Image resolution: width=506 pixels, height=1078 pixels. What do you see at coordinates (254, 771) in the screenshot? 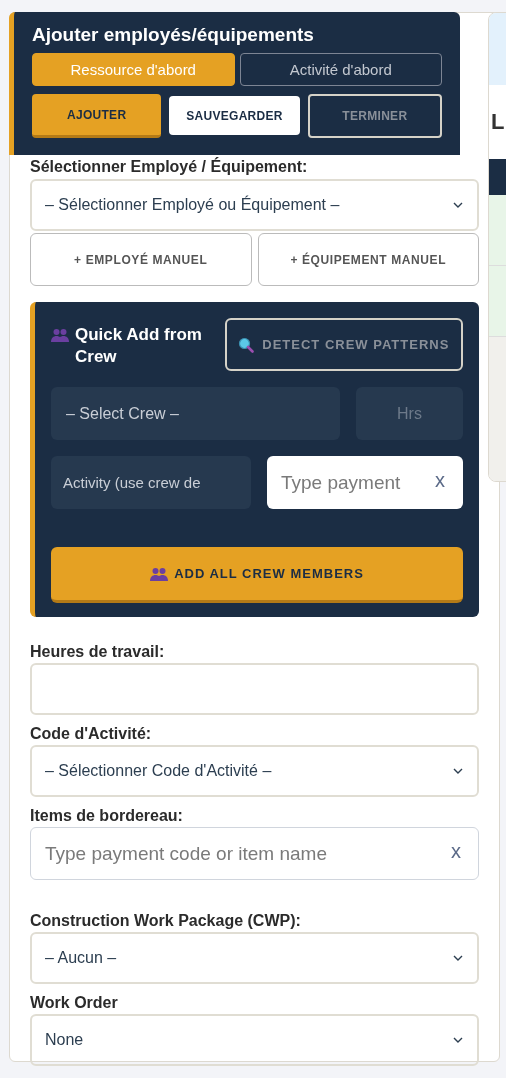
I see `select-field: – Sélectionner Code d'Activité –` at bounding box center [254, 771].